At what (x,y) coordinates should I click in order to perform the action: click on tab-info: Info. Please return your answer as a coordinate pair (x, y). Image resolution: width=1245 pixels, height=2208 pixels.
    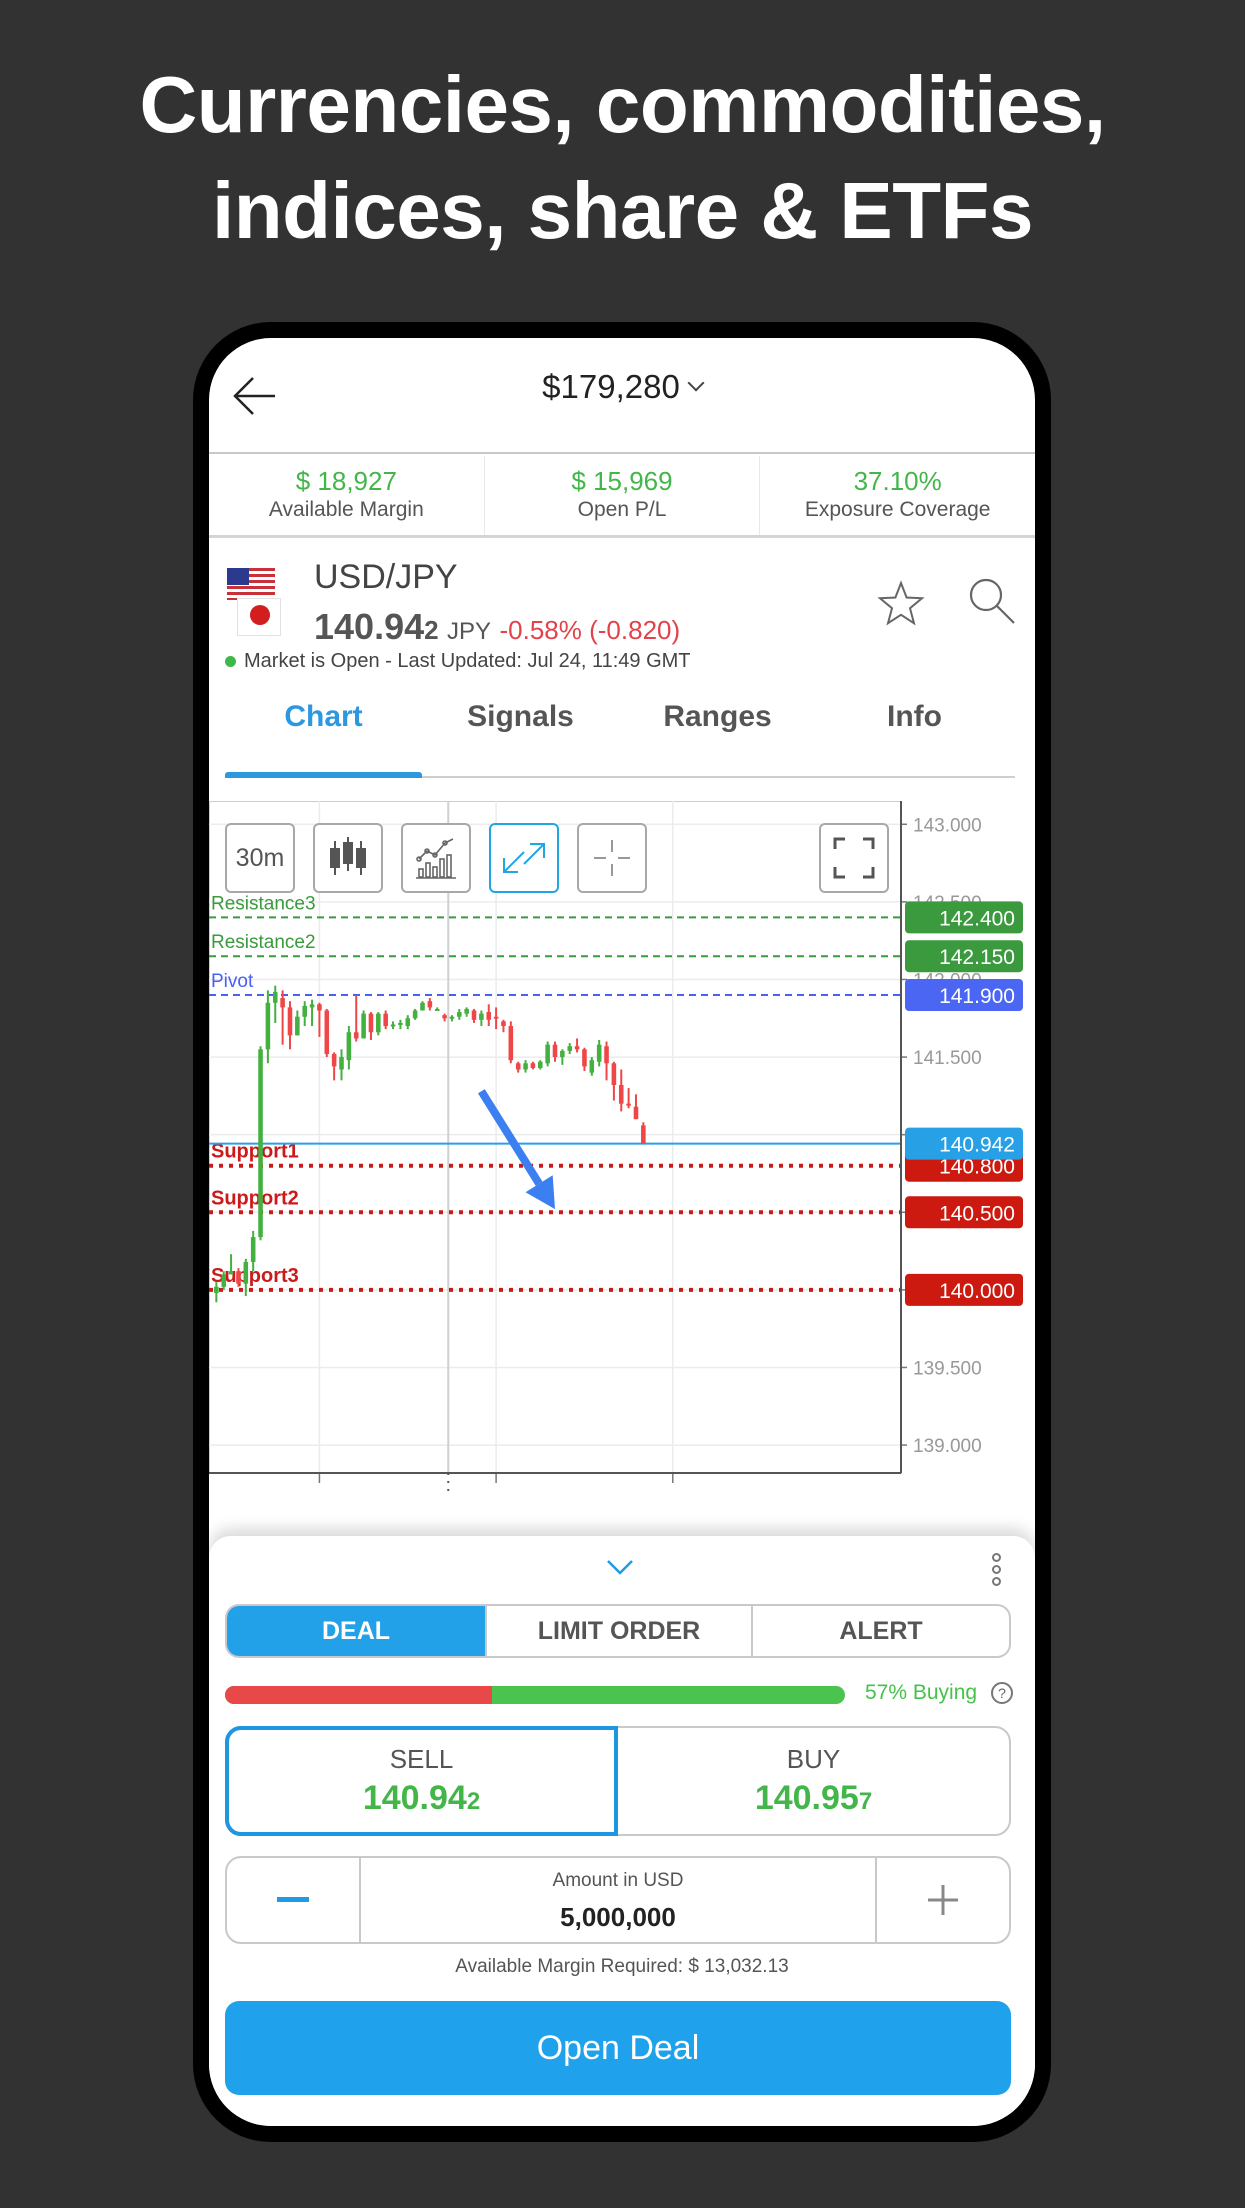
    Looking at the image, I should click on (914, 732).